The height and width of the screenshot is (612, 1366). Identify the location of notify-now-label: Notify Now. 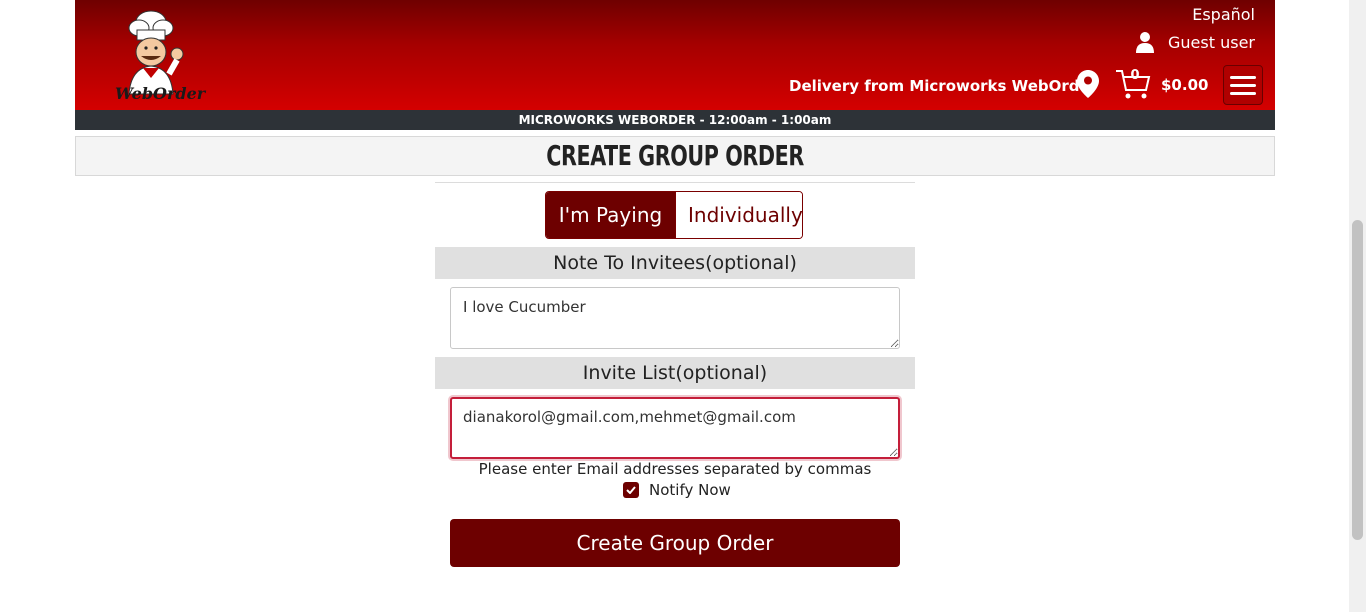
(690, 490).